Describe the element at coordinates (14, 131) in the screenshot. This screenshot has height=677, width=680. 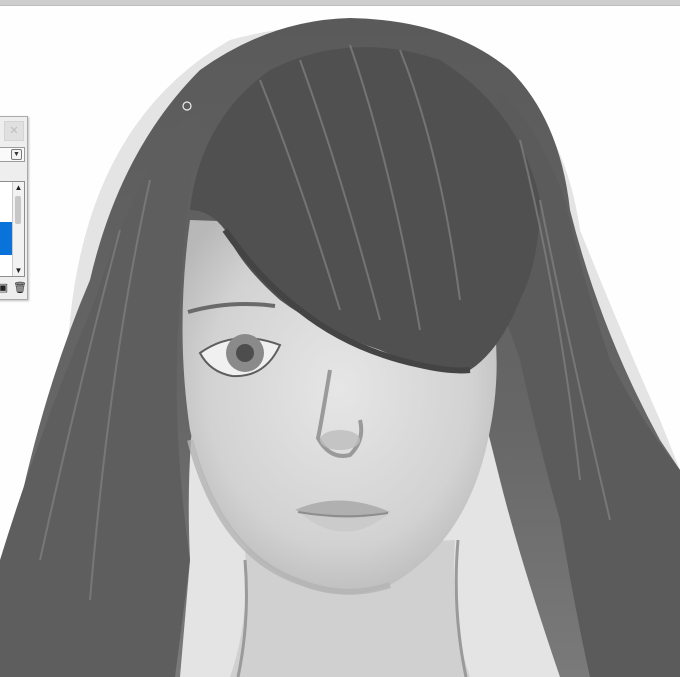
I see `close-icon: ✕` at that location.